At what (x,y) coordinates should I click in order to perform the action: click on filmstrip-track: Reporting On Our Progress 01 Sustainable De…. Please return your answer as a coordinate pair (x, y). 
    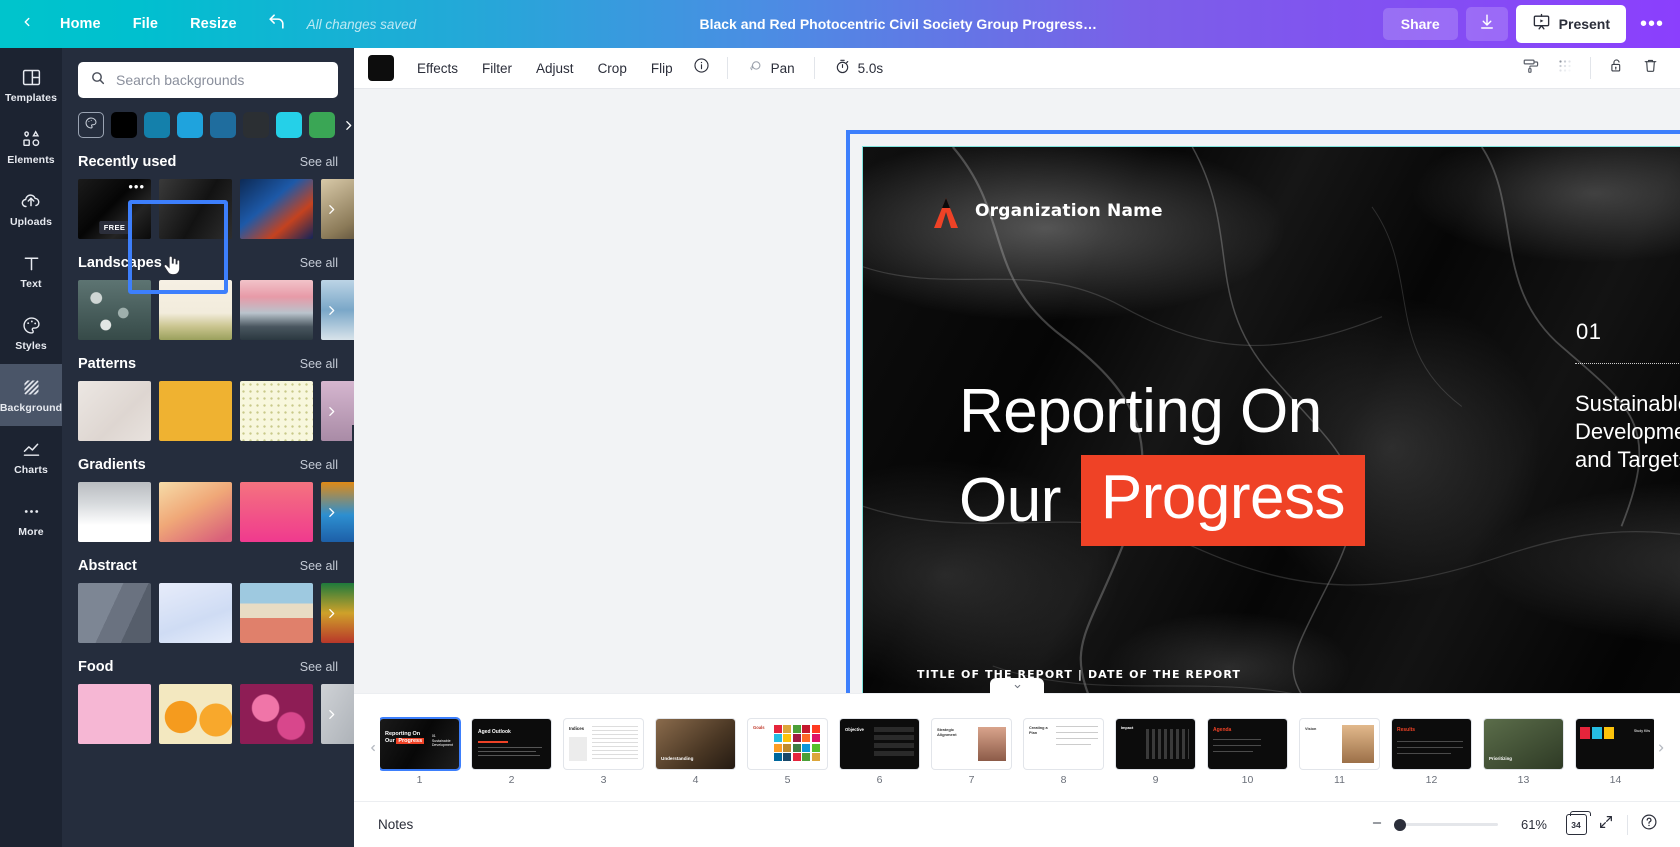
    Looking at the image, I should click on (1017, 747).